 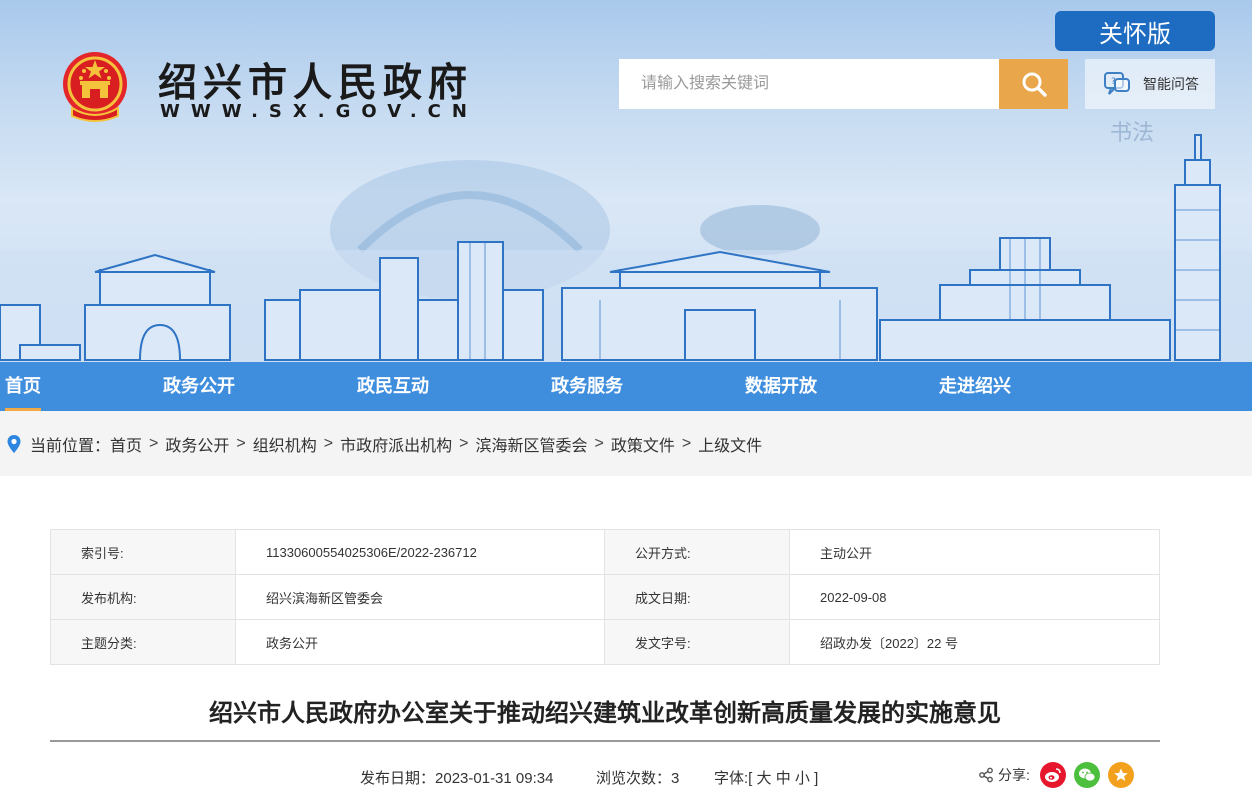 What do you see at coordinates (1117, 83) in the screenshot?
I see `chat-question-icon: ?` at bounding box center [1117, 83].